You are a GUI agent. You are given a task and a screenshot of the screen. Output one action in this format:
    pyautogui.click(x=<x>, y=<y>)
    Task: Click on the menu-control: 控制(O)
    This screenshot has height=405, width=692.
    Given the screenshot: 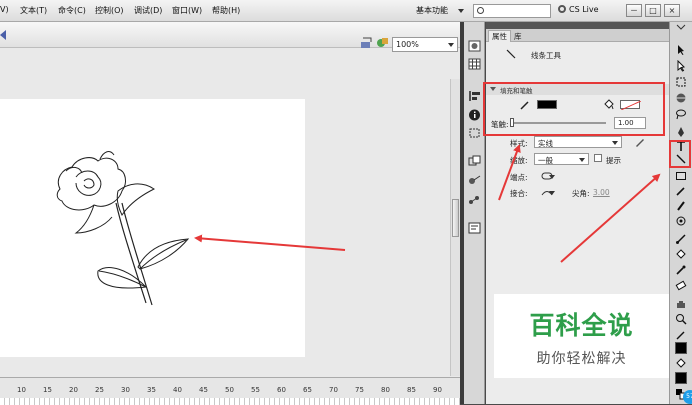 What is the action you would take?
    pyautogui.click(x=109, y=10)
    